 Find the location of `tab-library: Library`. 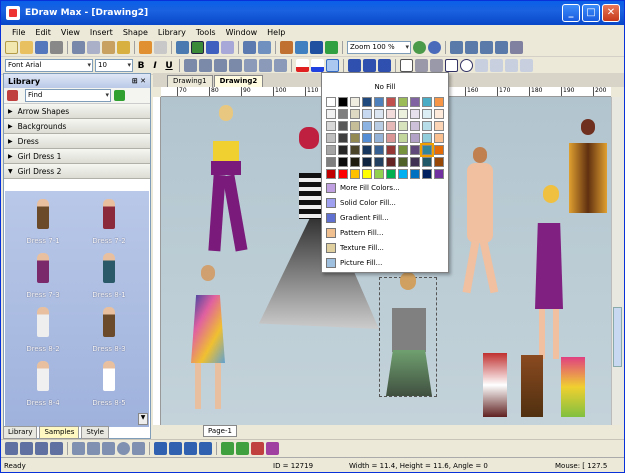

tab-library: Library is located at coordinates (20, 432).